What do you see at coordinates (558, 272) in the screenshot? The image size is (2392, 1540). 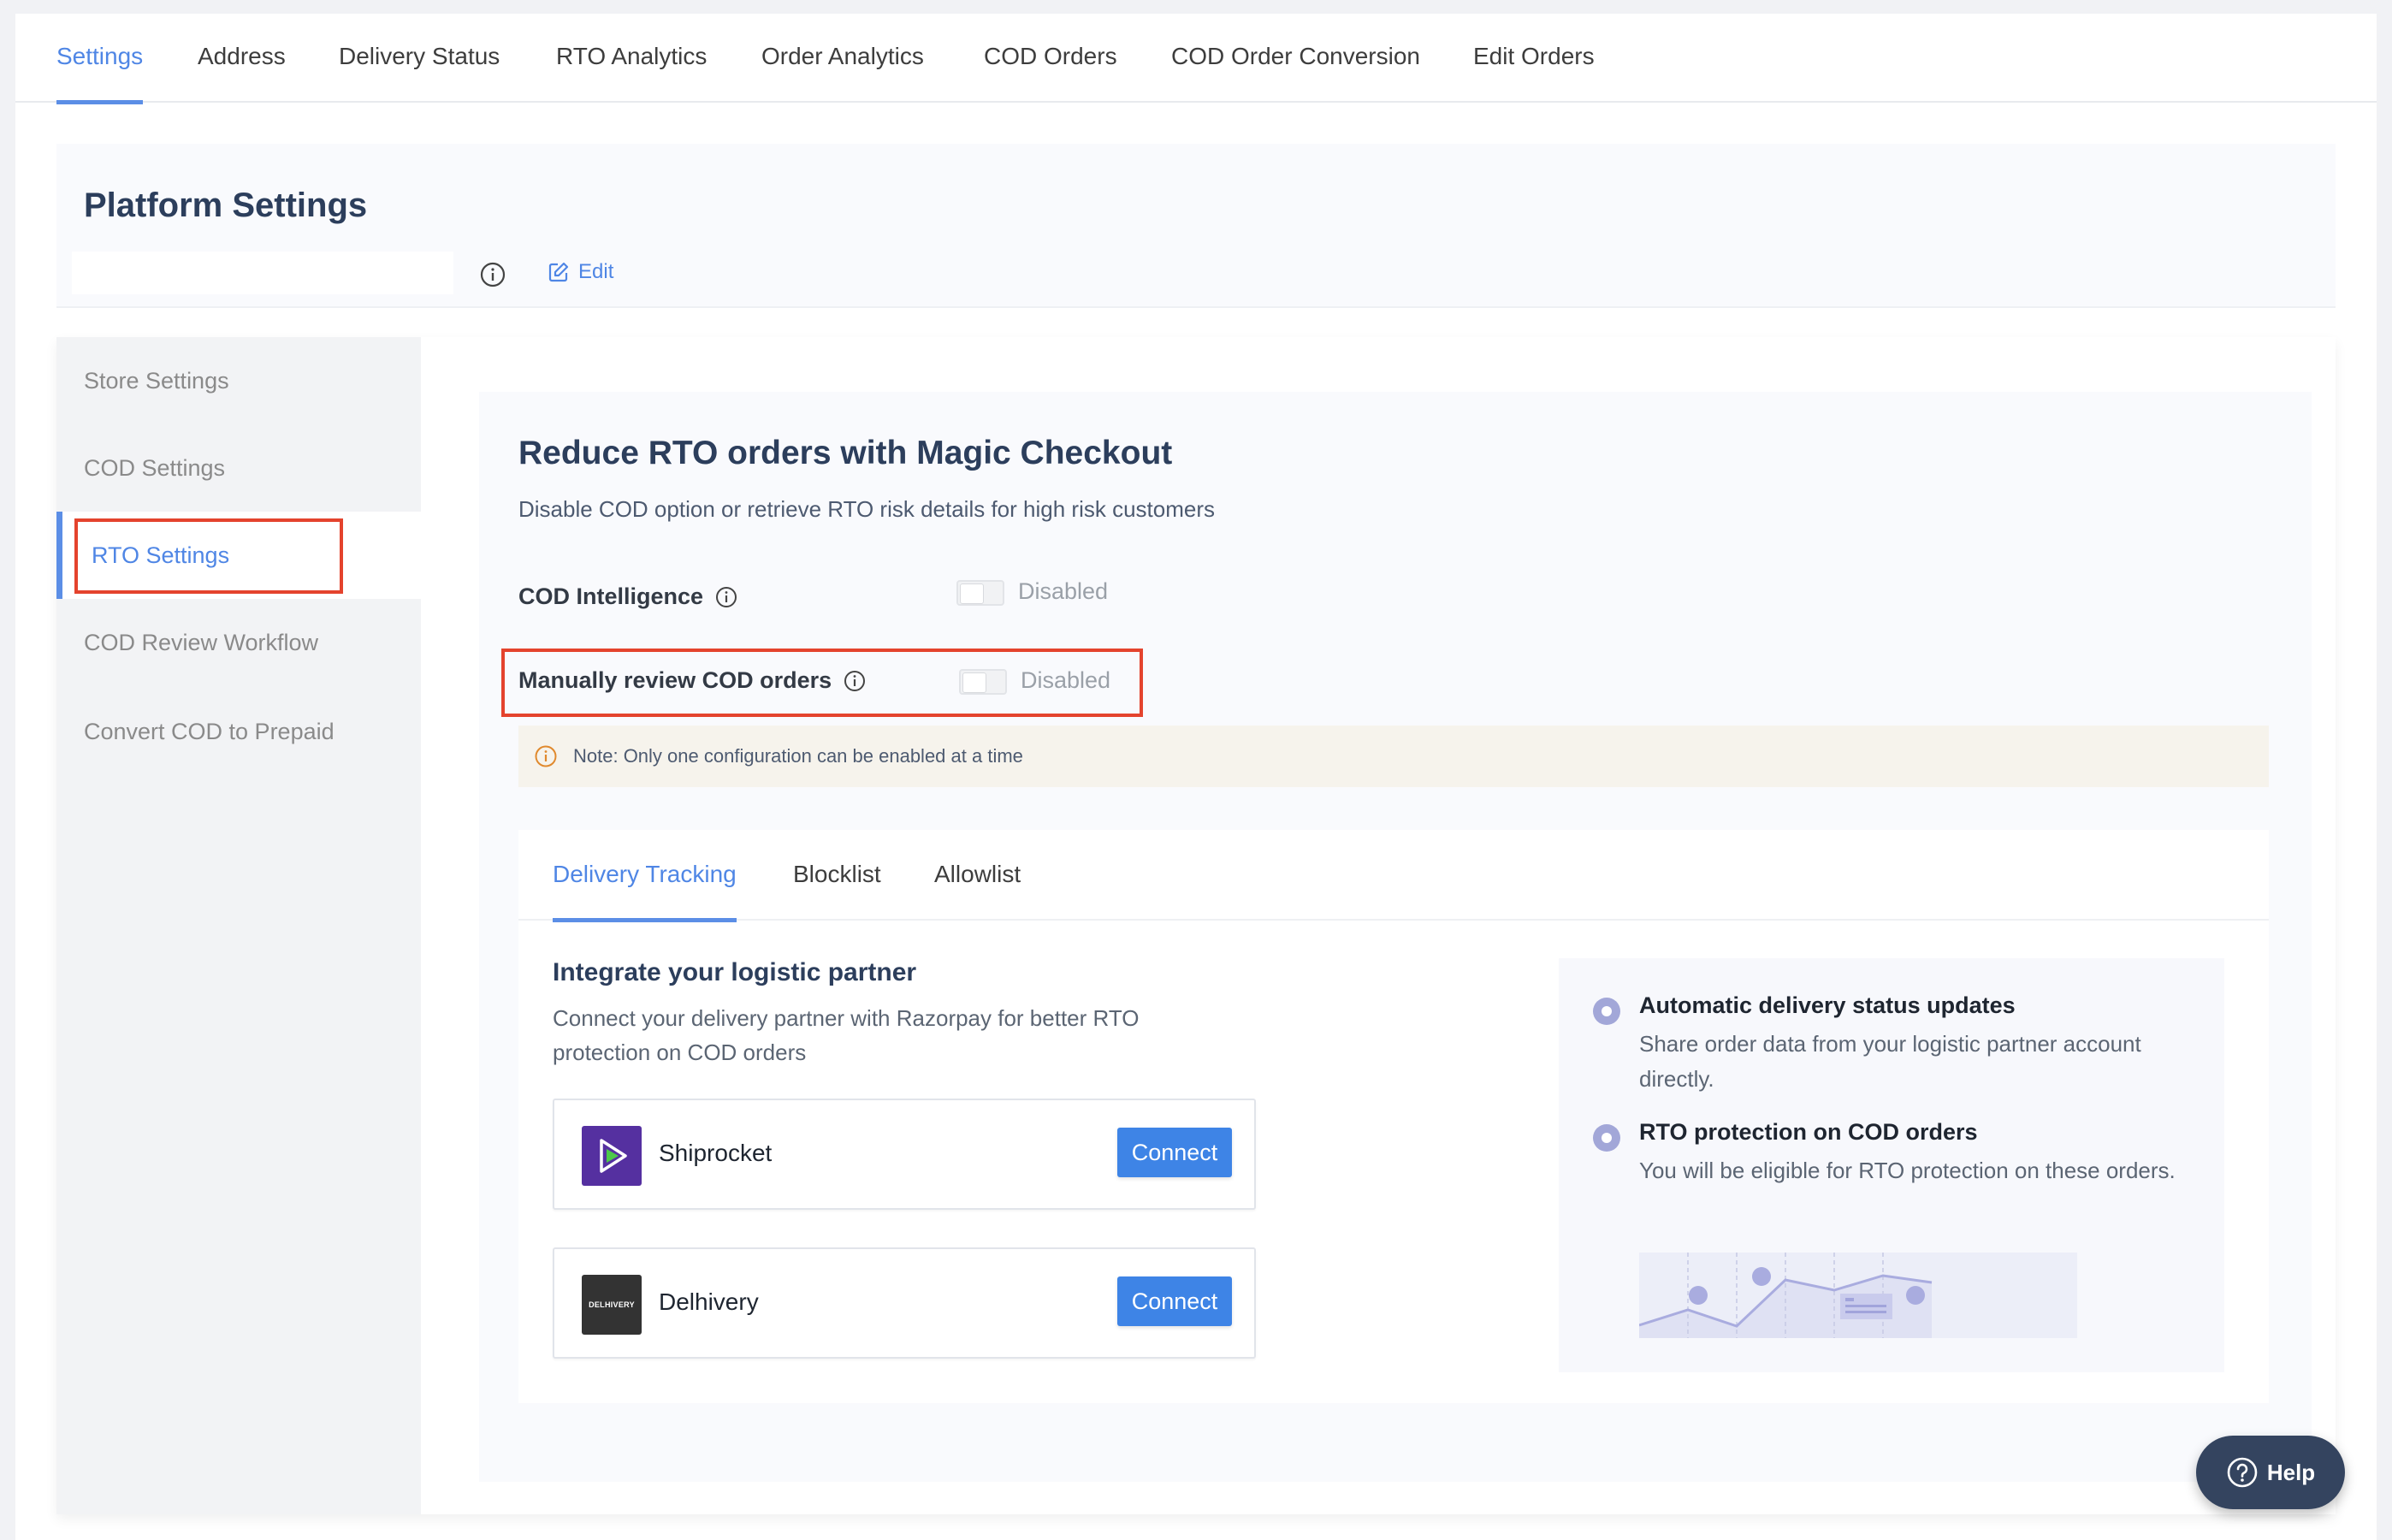 I see `edit-icon` at bounding box center [558, 272].